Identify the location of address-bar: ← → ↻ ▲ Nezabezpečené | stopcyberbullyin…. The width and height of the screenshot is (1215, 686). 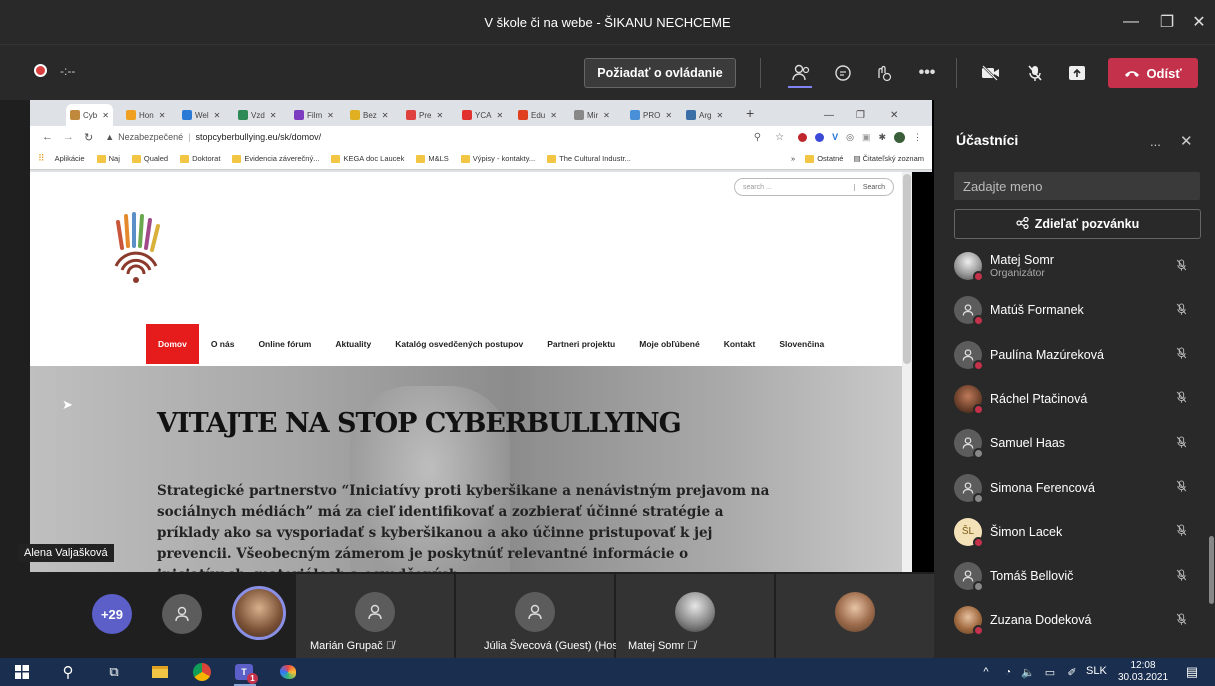
(481, 137).